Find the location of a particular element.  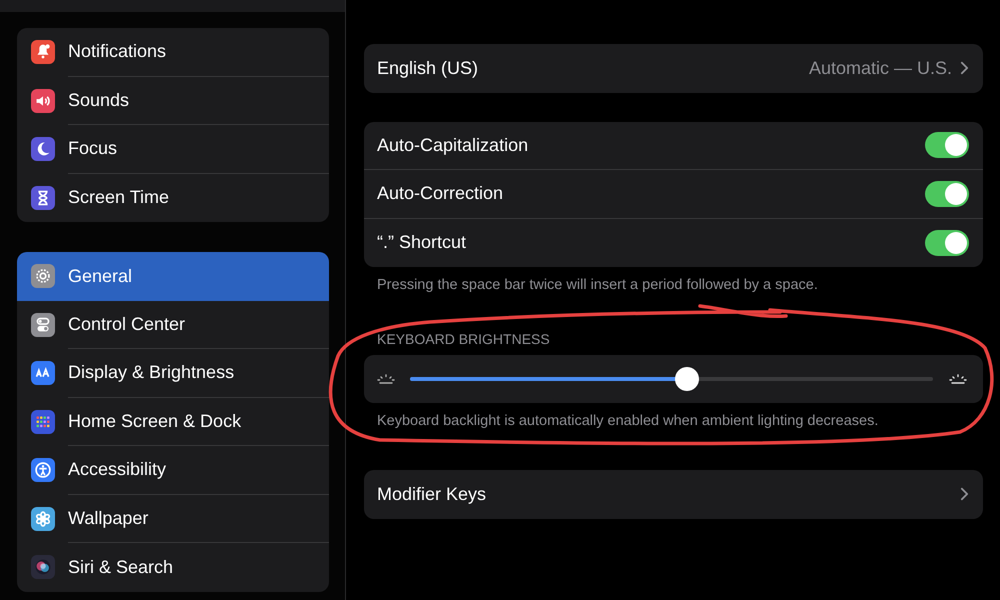

footer-text: Pressing the space bar twice will insert a period followed by a space. is located at coordinates (597, 285).